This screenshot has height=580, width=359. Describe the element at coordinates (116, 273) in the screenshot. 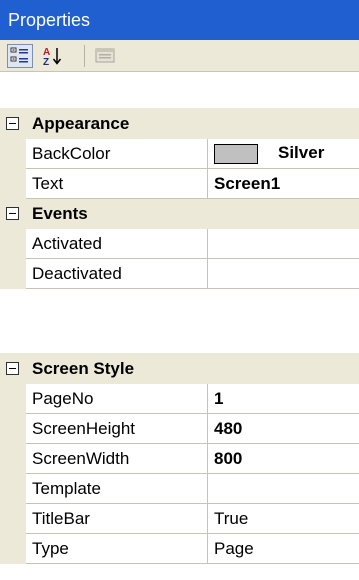

I see `property-name: Deactivated` at that location.